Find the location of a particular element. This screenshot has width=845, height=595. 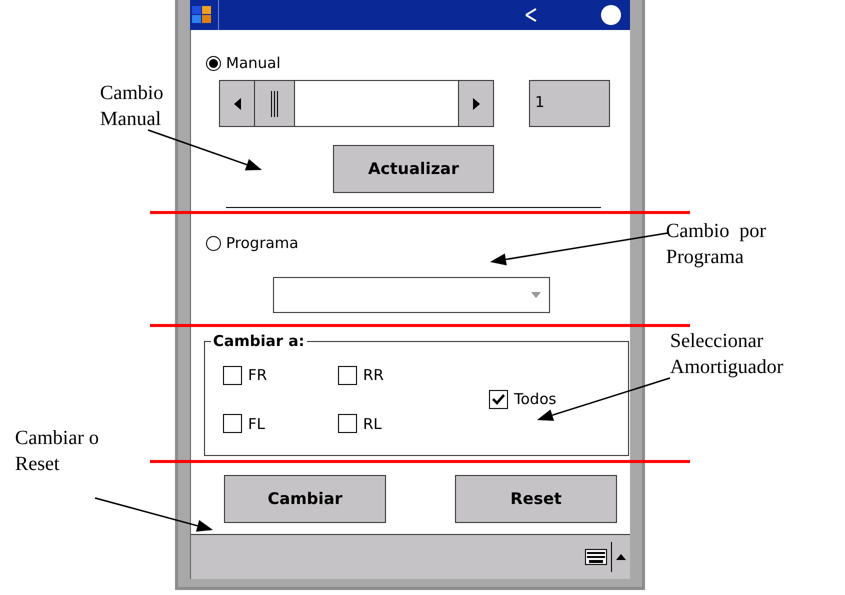

checkbox-label: FR is located at coordinates (258, 375).